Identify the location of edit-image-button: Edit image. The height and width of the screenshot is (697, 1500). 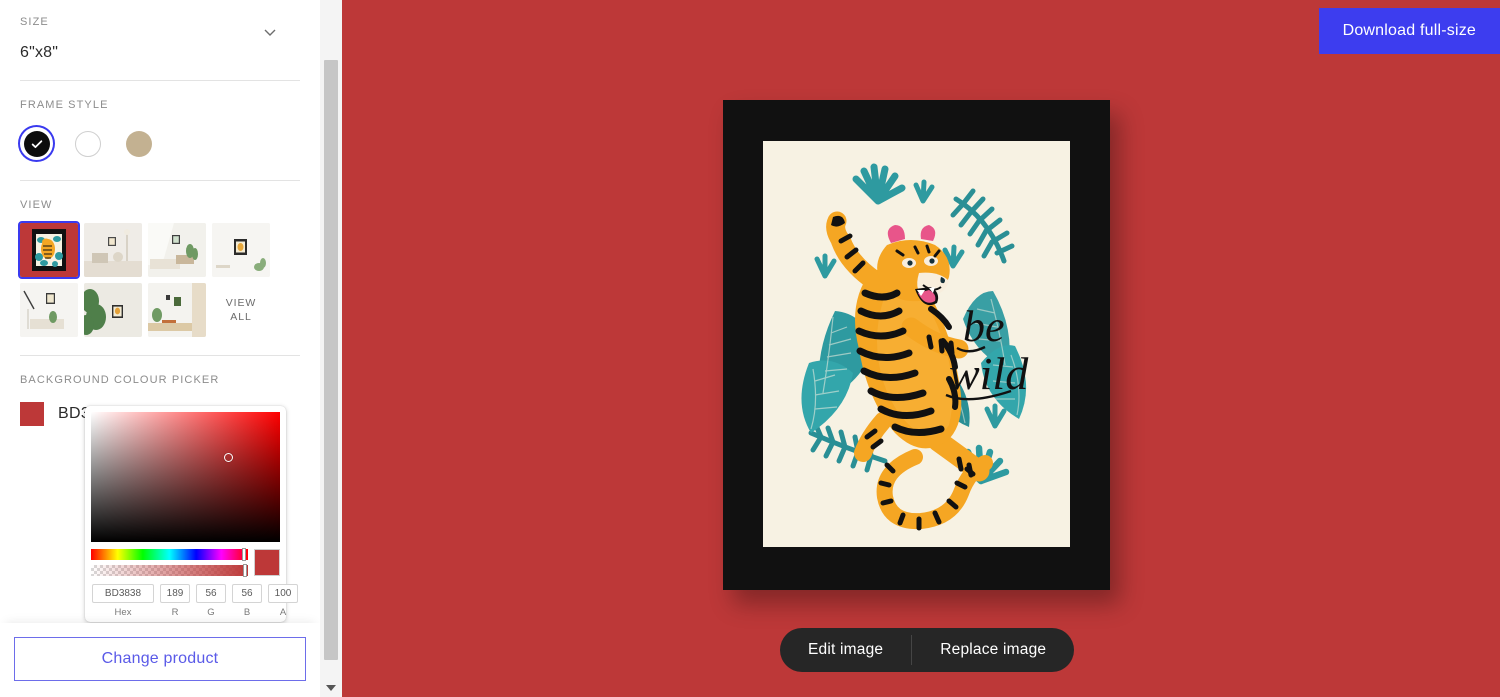
(845, 650).